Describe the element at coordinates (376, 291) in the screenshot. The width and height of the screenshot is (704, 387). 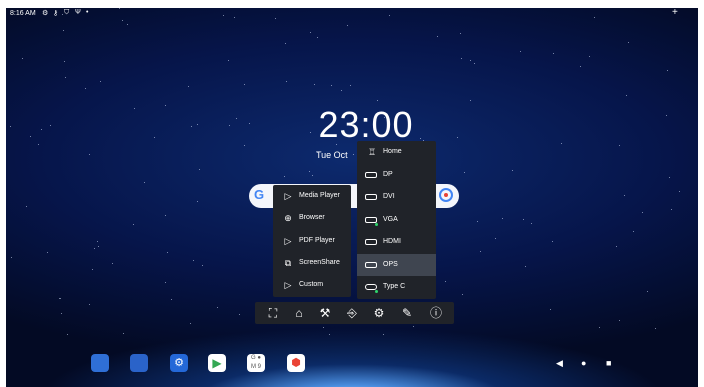
I see `signal-indicator` at that location.